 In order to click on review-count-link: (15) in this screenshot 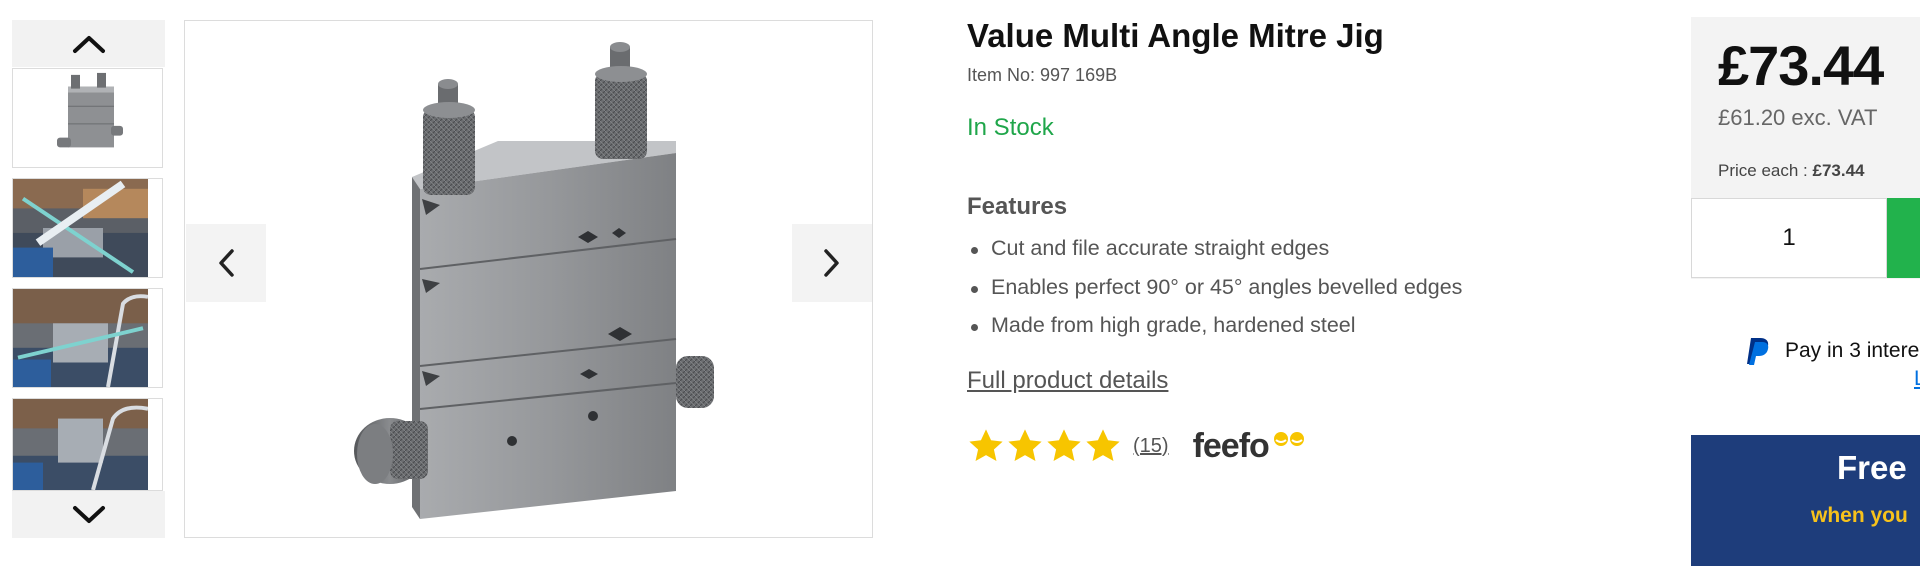, I will do `click(1151, 446)`.